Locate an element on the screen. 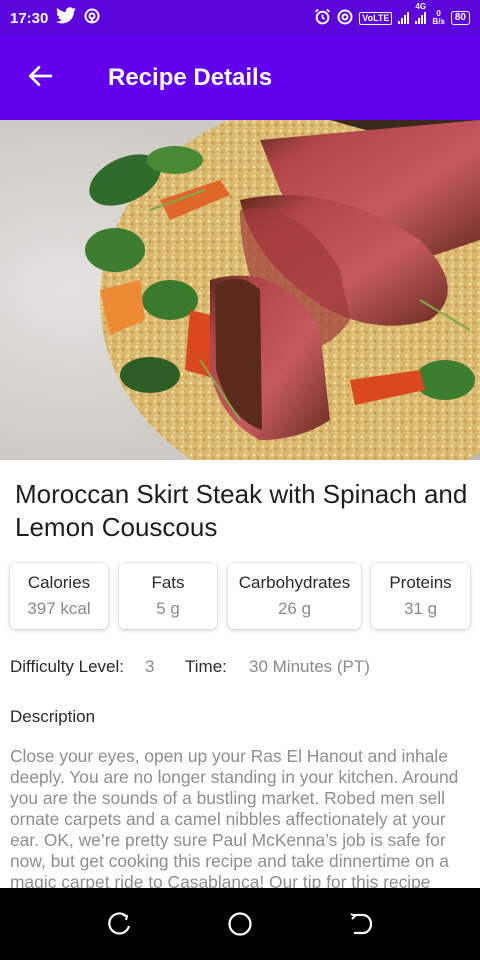 The height and width of the screenshot is (960, 480). back-icon is located at coordinates (360, 927).